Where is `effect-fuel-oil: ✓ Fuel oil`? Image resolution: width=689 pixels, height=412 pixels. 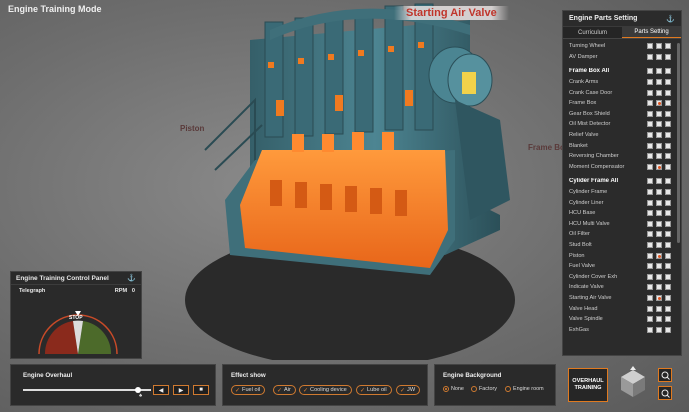 effect-fuel-oil: ✓ Fuel oil is located at coordinates (248, 390).